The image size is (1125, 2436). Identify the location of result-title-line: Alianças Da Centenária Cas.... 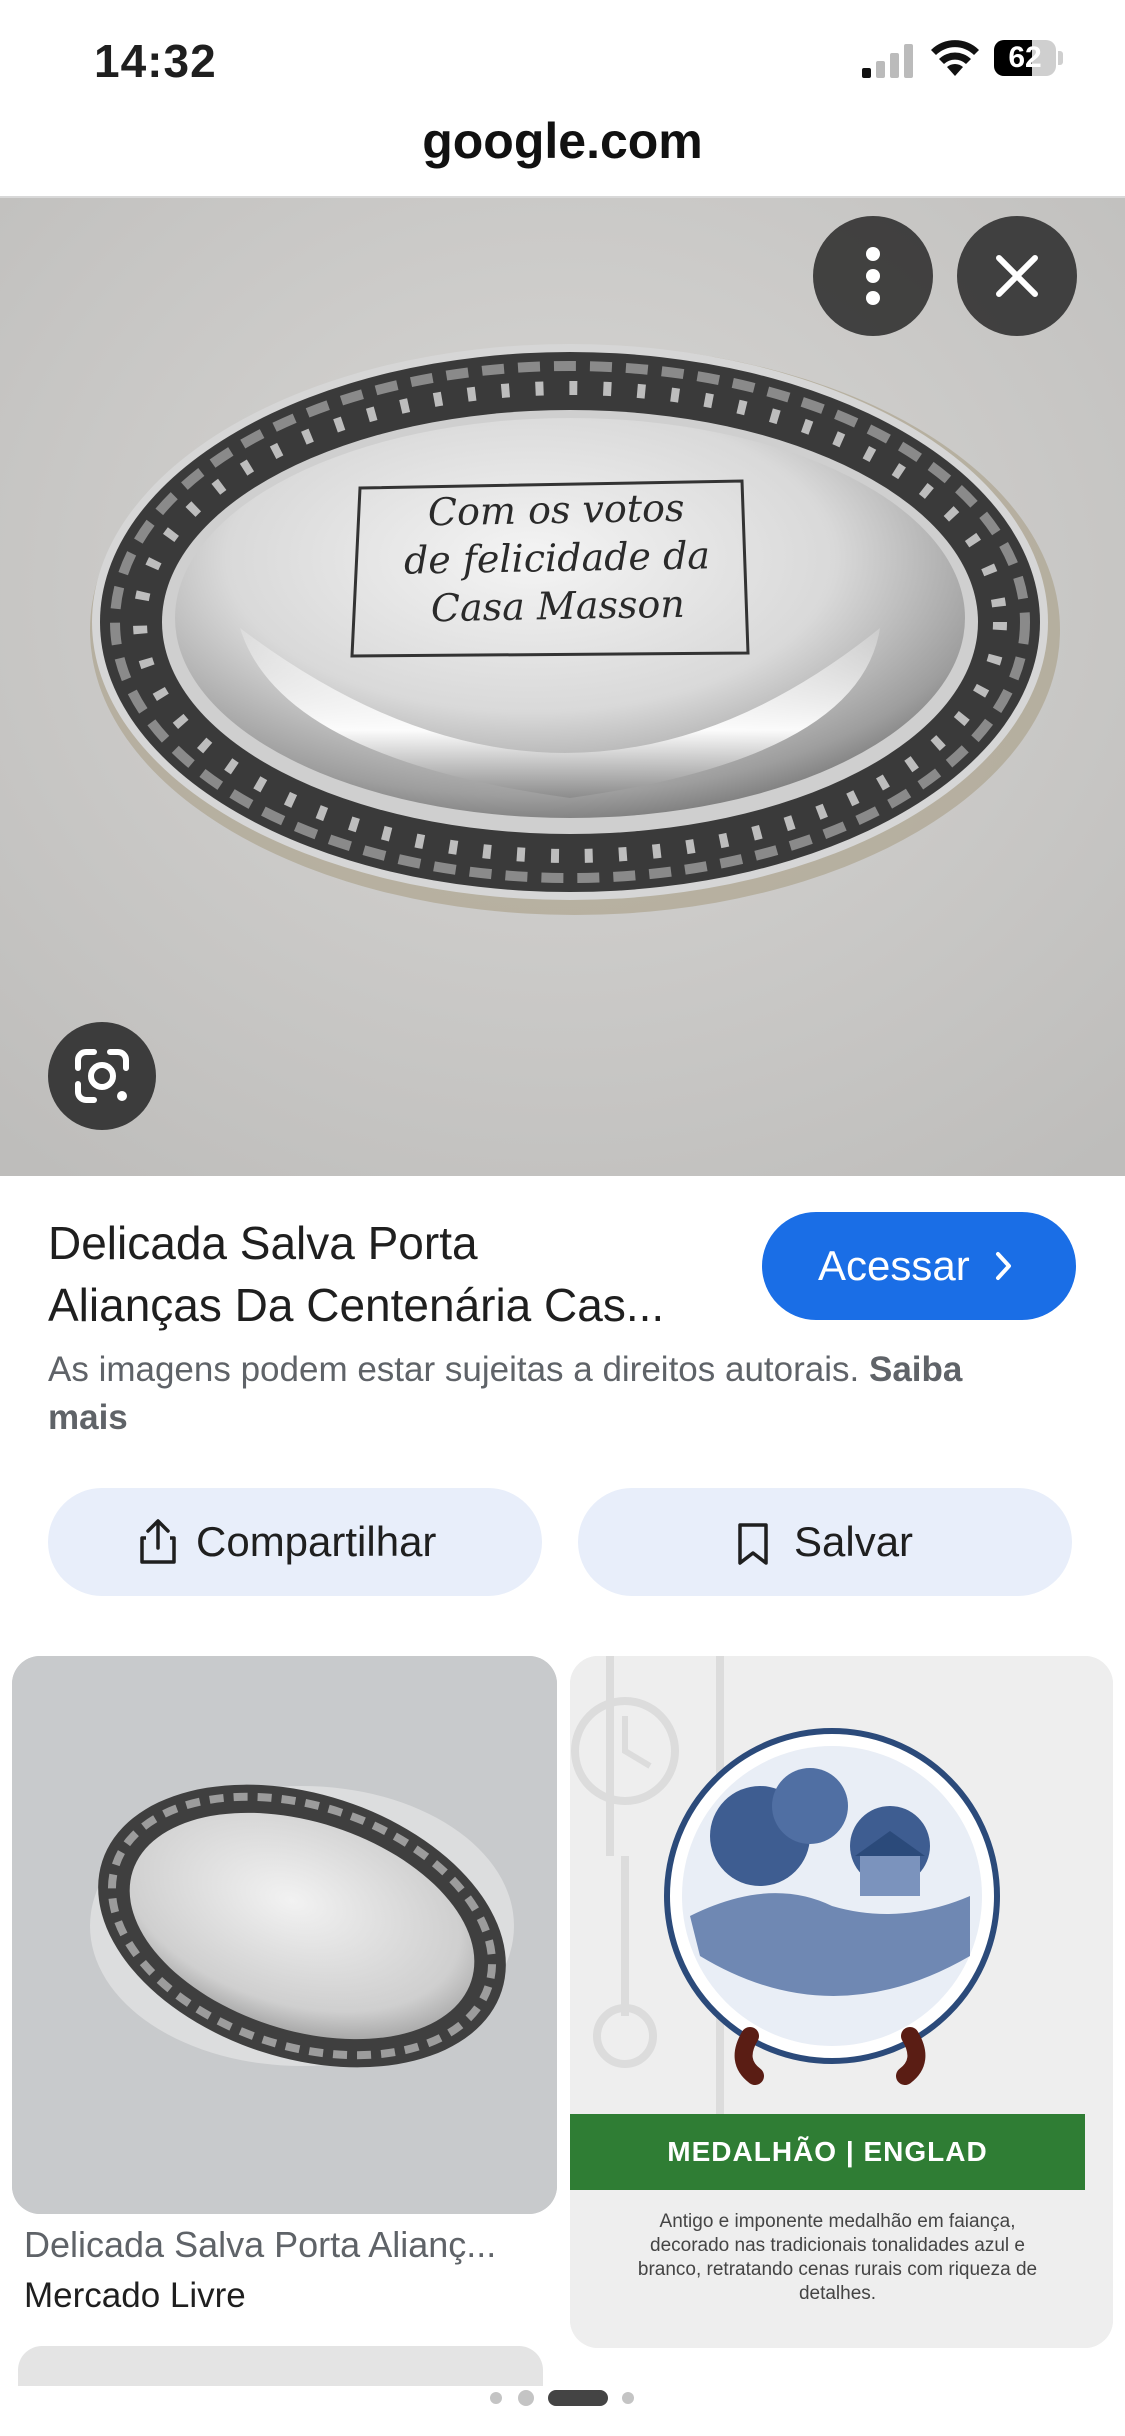
(356, 1305).